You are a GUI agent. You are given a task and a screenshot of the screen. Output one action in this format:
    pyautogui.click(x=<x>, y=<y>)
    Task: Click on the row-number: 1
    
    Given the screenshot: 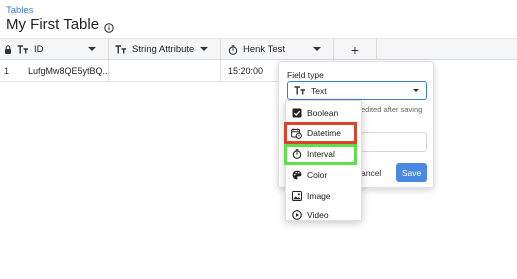 What is the action you would take?
    pyautogui.click(x=7, y=70)
    